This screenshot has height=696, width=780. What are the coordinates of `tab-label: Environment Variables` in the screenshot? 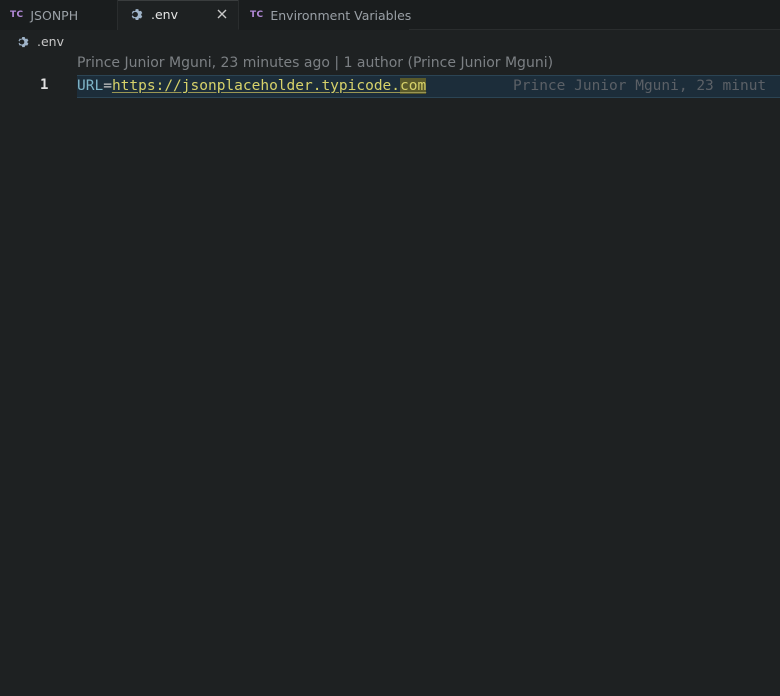 It's located at (341, 15).